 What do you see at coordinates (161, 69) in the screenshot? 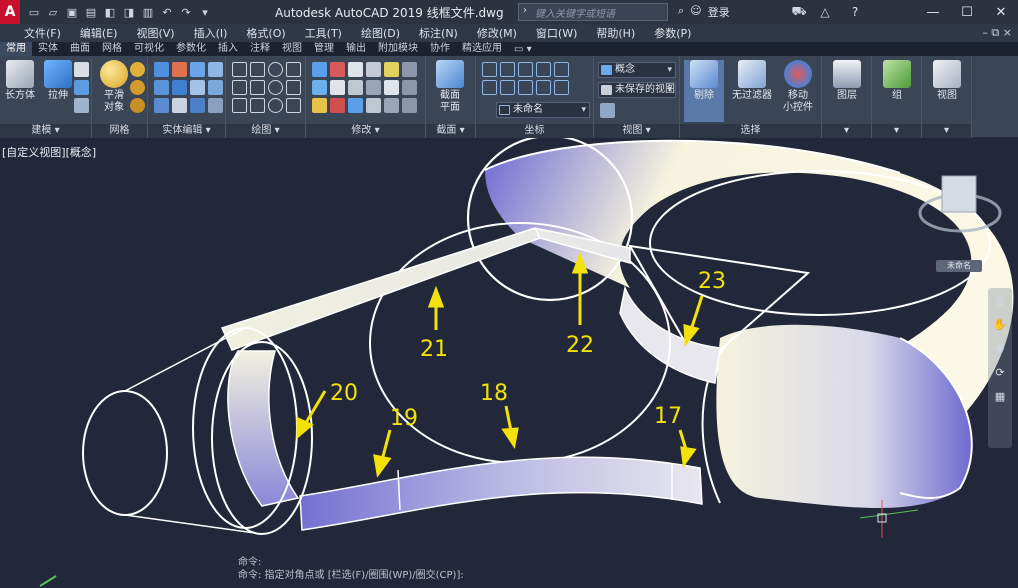
I see `union-icon` at bounding box center [161, 69].